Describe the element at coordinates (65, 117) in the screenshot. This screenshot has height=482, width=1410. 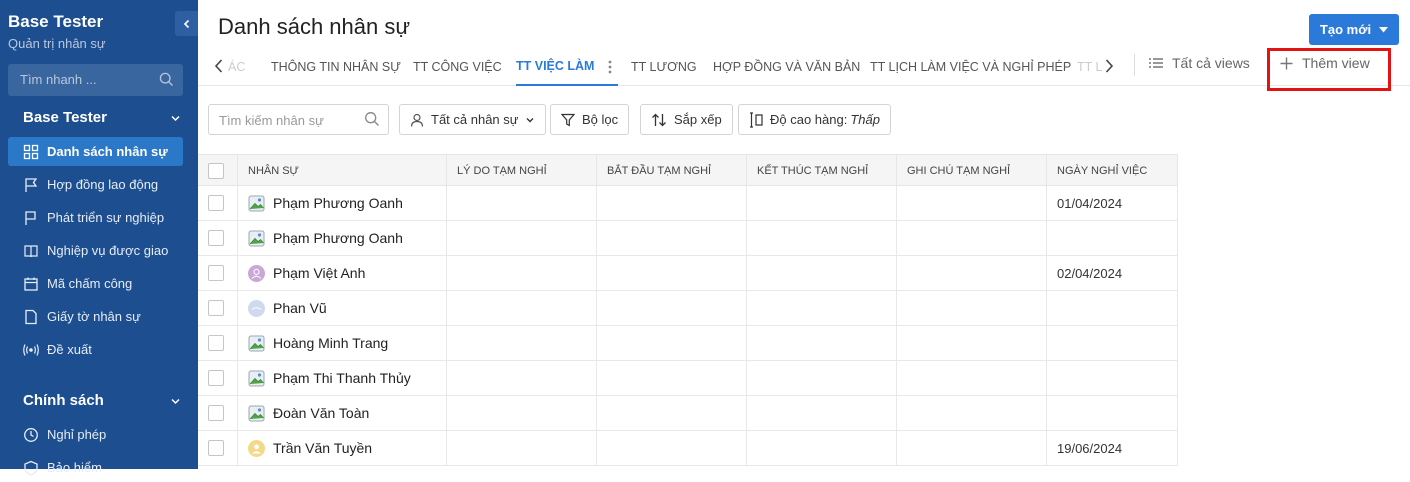
I see `section-base-tester: Base Tester` at that location.